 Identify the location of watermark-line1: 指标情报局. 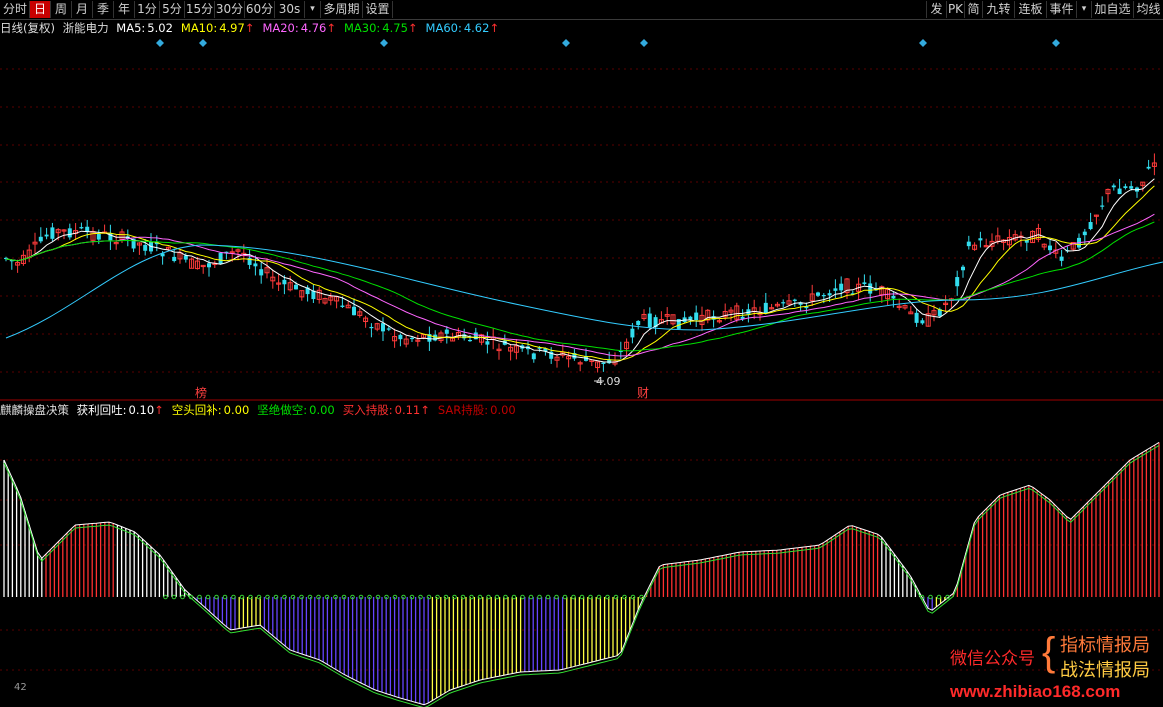
(1105, 645).